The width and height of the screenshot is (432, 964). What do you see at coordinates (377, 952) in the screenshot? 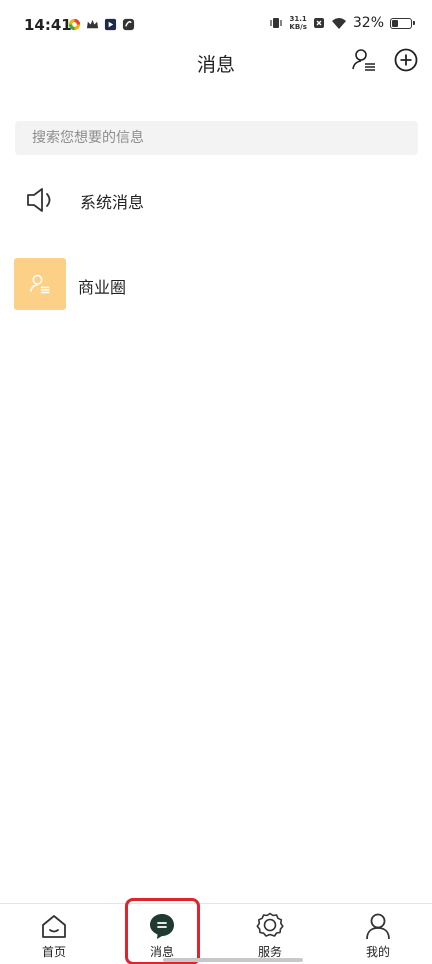
I see `nav-label-profile: 我的` at bounding box center [377, 952].